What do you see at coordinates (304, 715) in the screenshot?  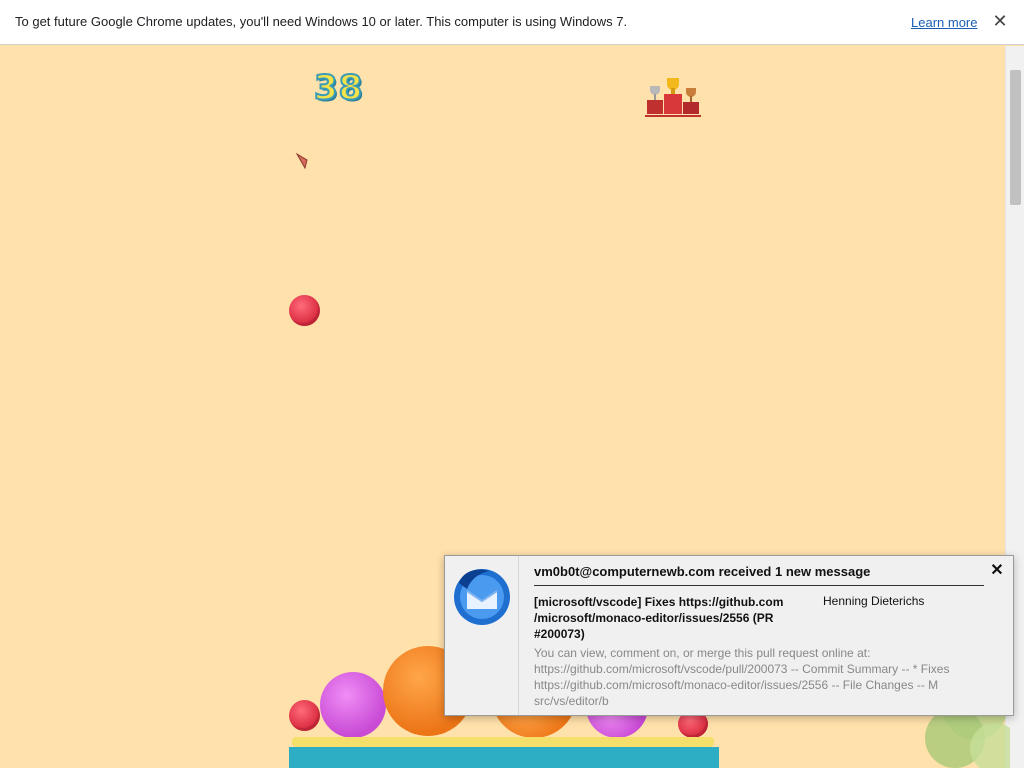 I see `strawberry-fruit` at bounding box center [304, 715].